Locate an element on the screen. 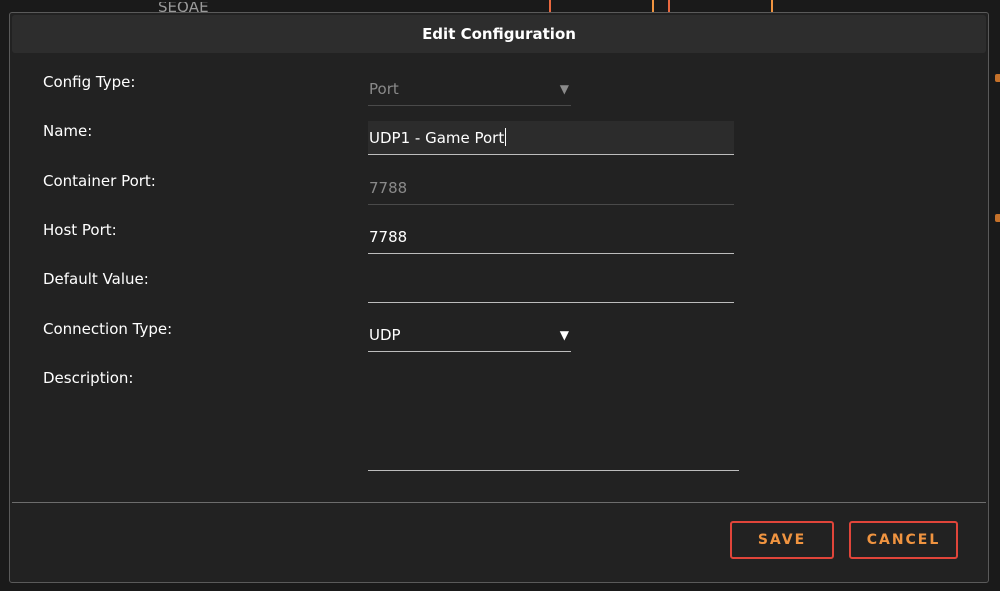  name-label: Name: is located at coordinates (68, 131).